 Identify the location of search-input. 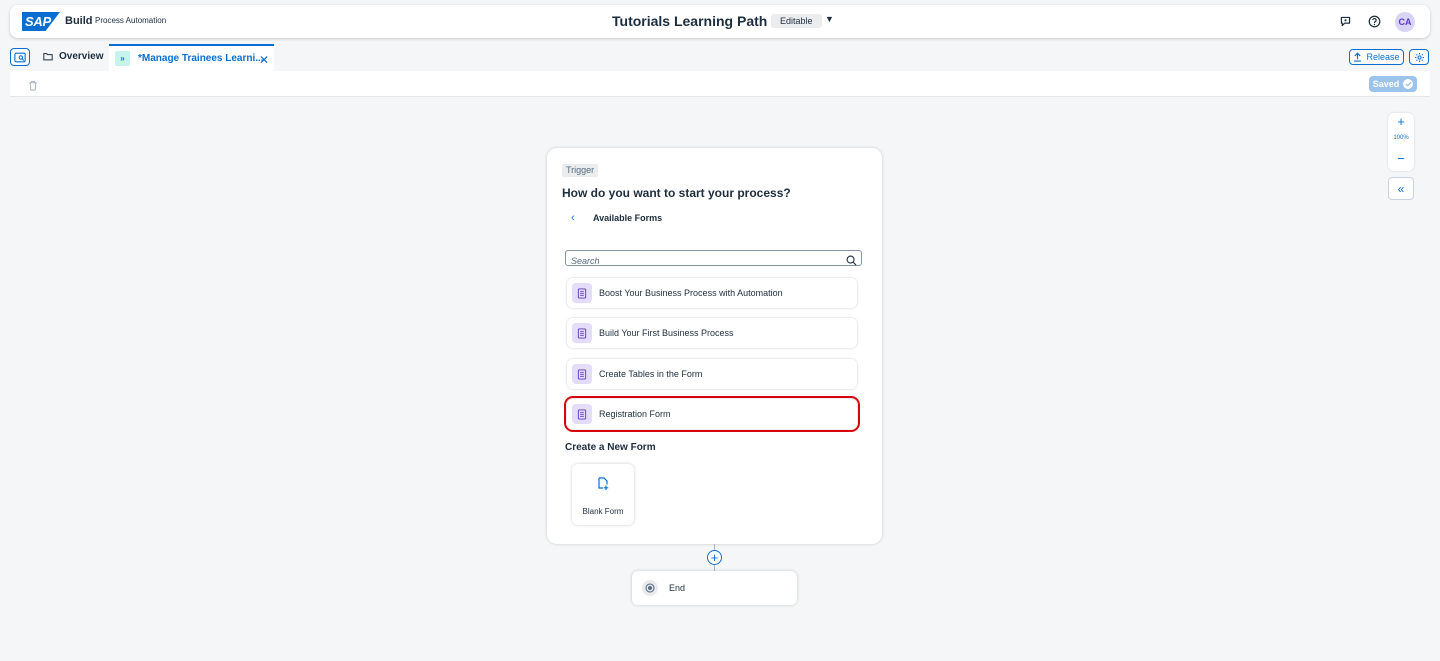
(701, 261).